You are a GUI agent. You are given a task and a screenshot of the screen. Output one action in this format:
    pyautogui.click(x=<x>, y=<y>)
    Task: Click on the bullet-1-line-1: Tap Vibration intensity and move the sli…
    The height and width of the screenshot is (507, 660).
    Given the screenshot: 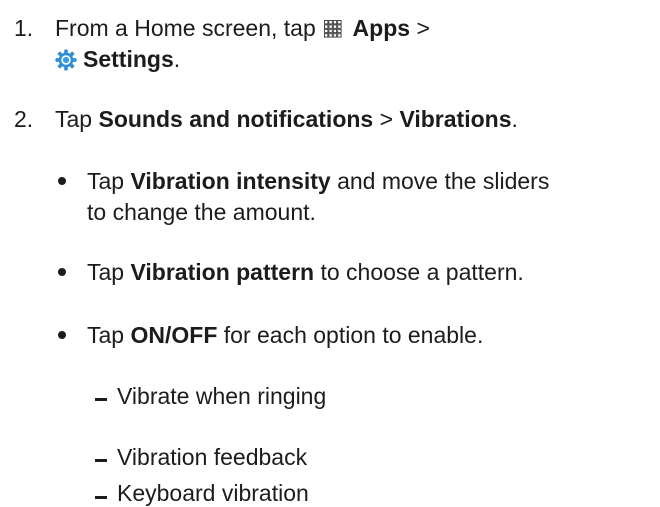 What is the action you would take?
    pyautogui.click(x=318, y=181)
    